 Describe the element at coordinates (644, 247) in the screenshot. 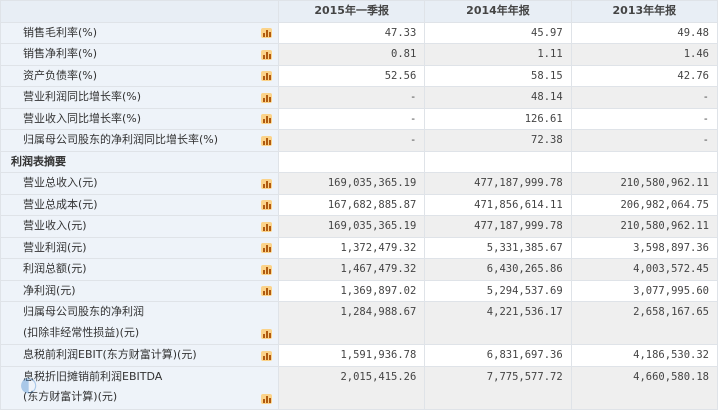

I see `value-cell: 3,598,897.36` at that location.